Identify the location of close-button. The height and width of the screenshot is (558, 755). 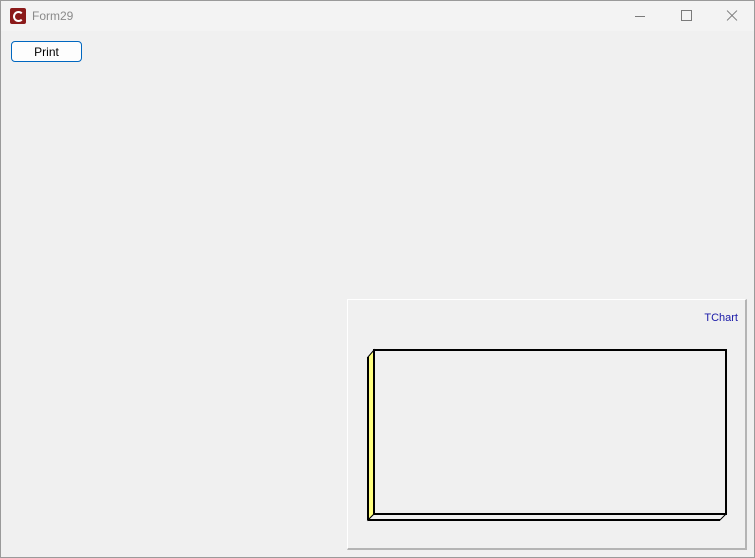
(732, 16).